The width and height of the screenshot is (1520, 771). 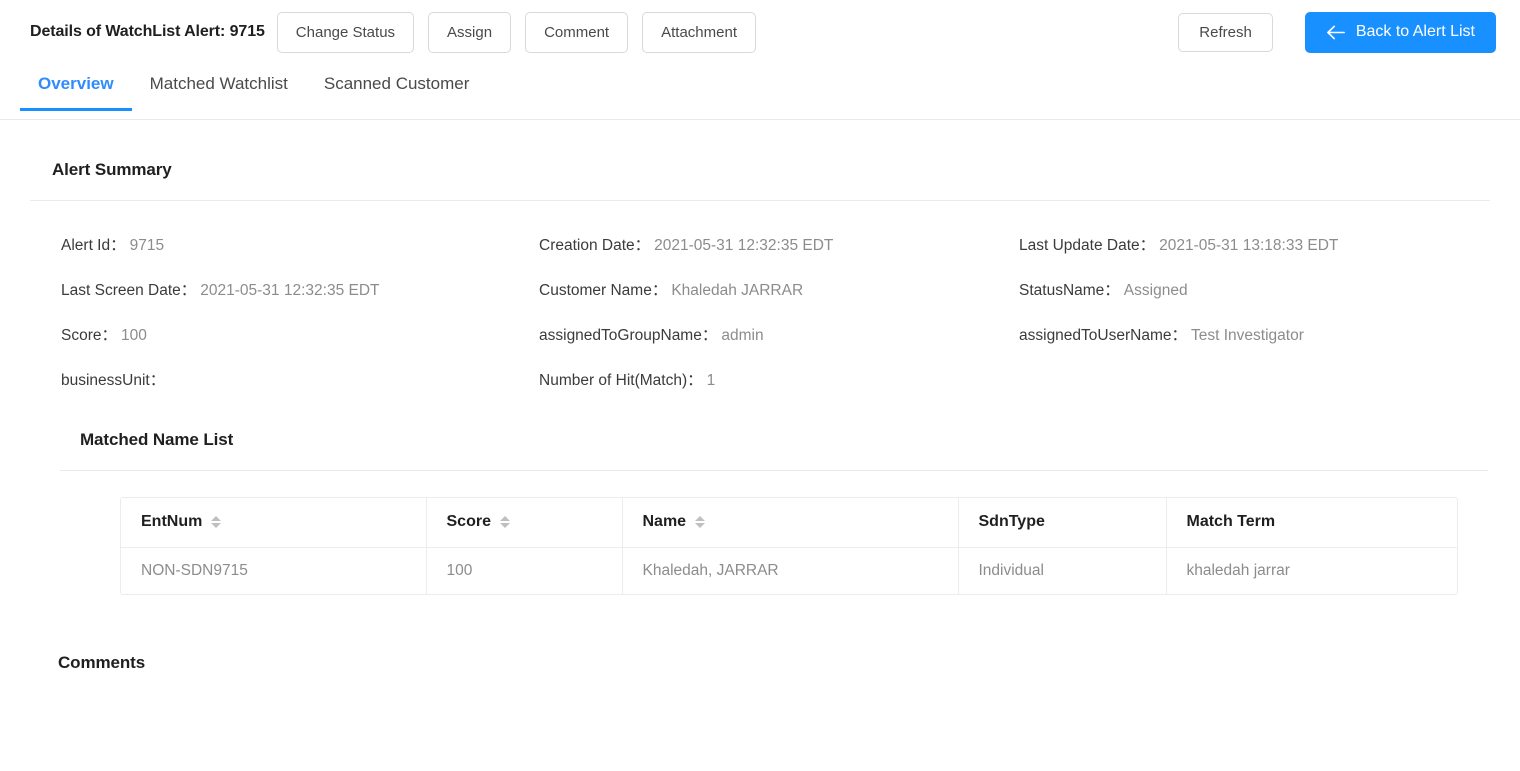 What do you see at coordinates (300, 336) in the screenshot?
I see `field-score: Score： 100` at bounding box center [300, 336].